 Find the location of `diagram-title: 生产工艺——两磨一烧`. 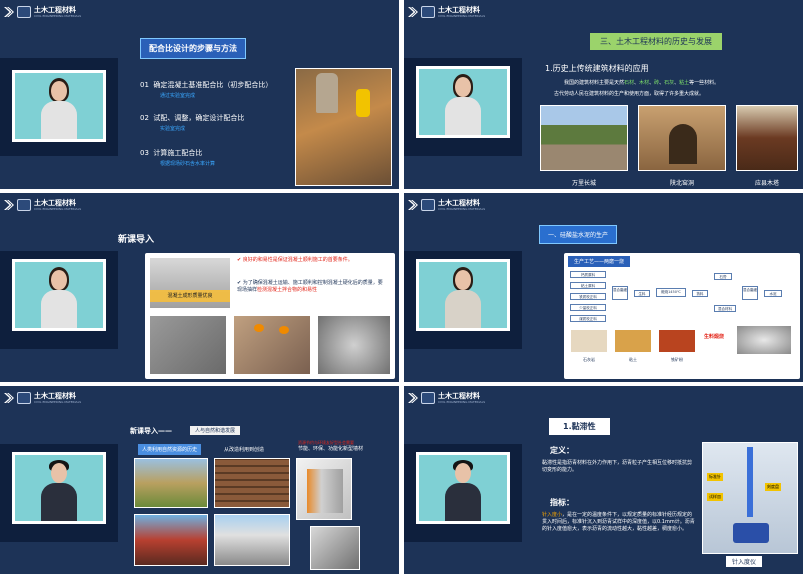

diagram-title: 生产工艺——两磨一烧 is located at coordinates (599, 261).